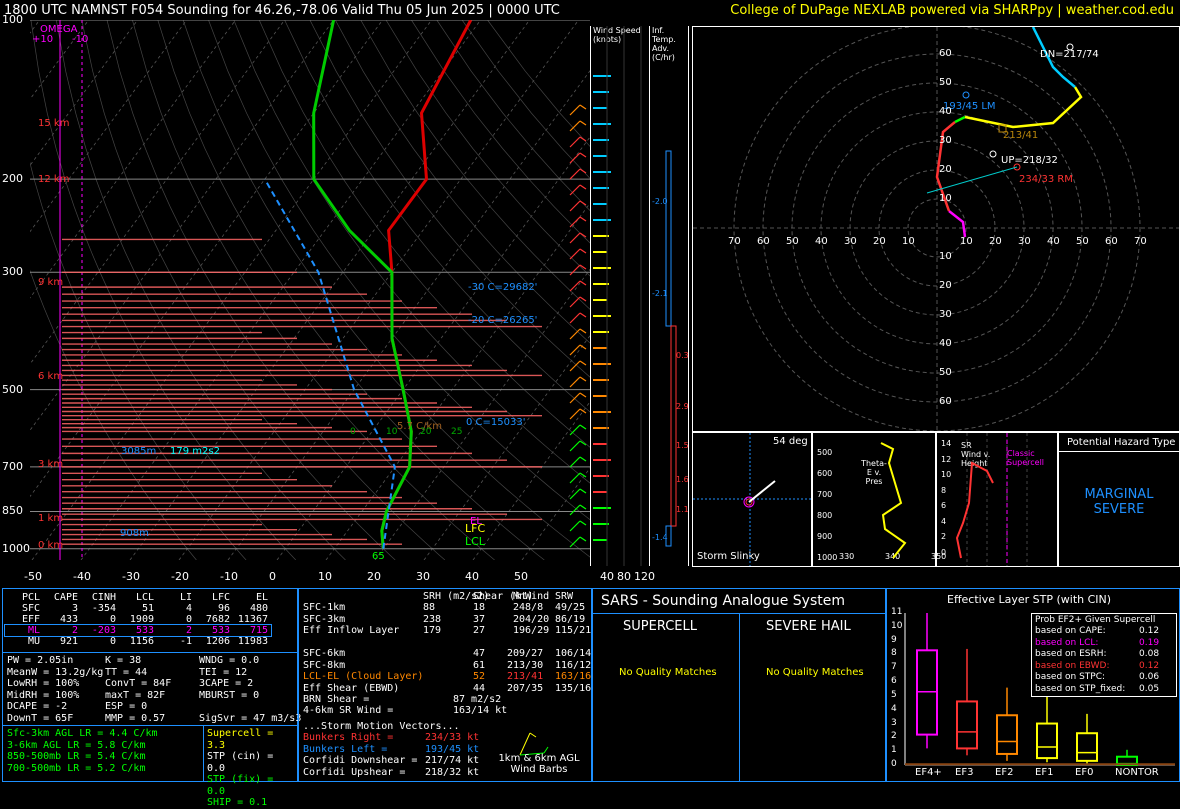 Image resolution: width=1180 pixels, height=809 pixels. What do you see at coordinates (43, 683) in the screenshot?
I see `index-value: LowRH = 100%` at bounding box center [43, 683].